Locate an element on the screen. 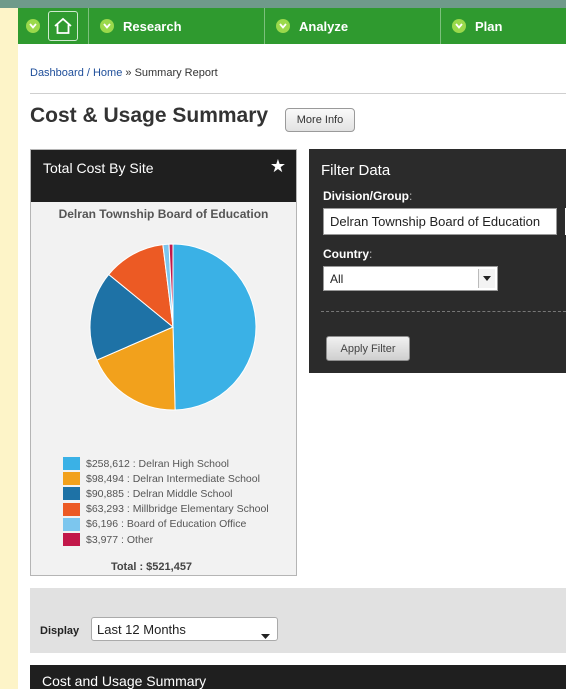  division-label-text: Division/Group is located at coordinates (366, 196).